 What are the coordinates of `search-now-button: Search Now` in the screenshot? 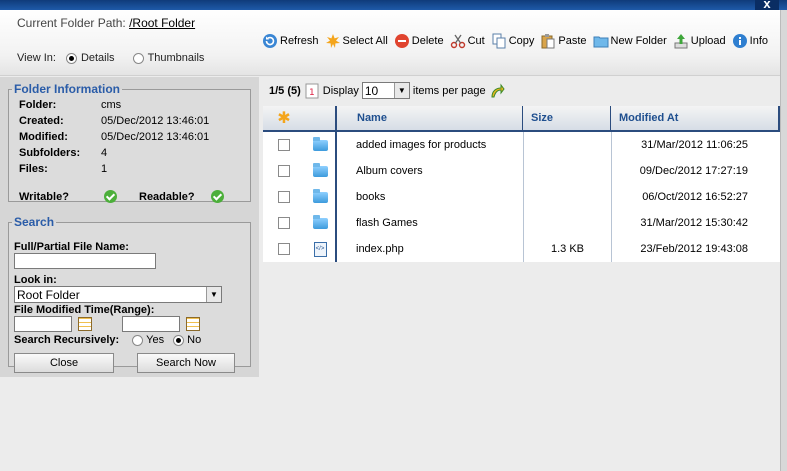 It's located at (186, 363).